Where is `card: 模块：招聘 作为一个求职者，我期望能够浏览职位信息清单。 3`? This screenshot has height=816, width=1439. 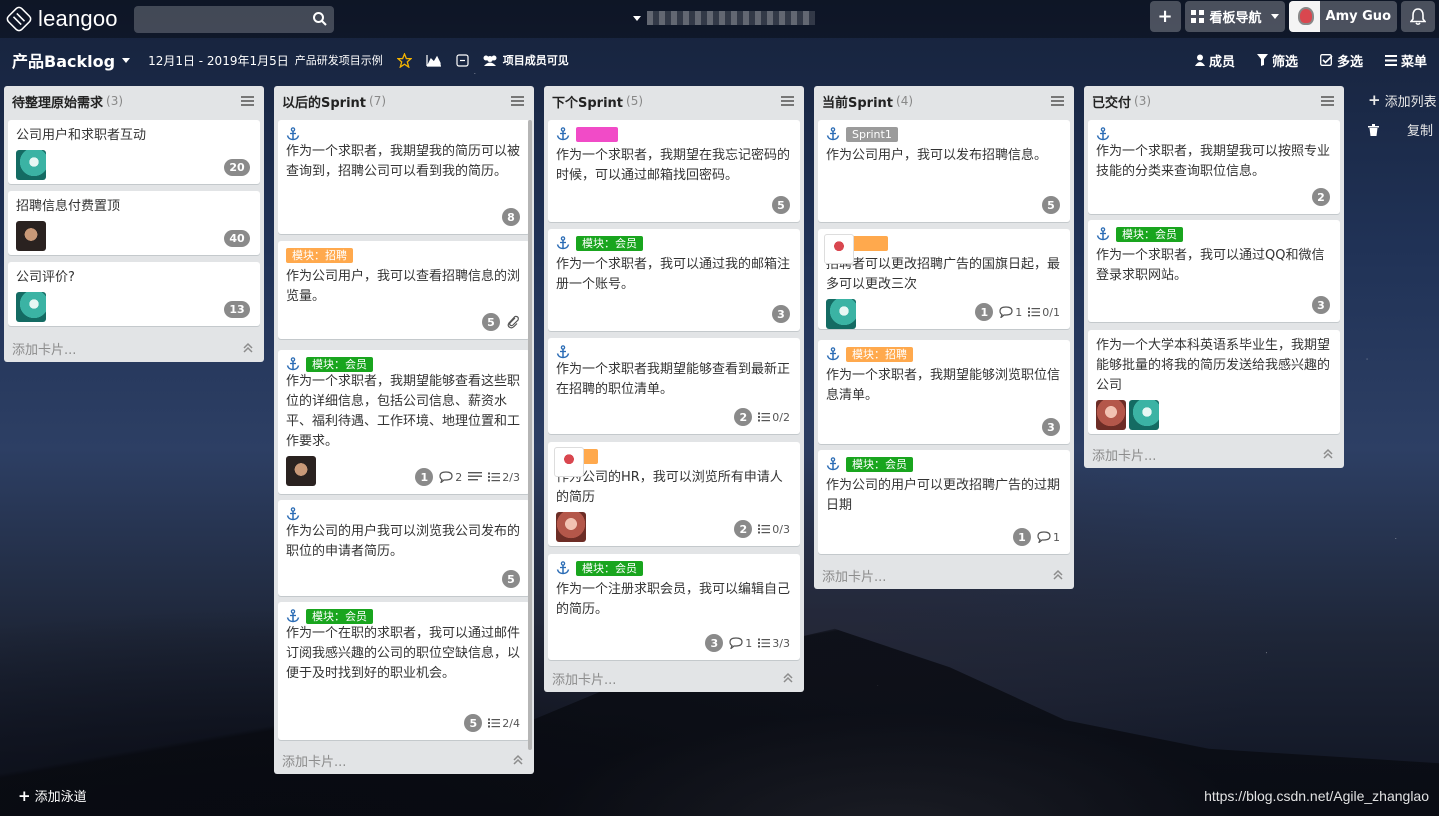
card: 模块：招聘 作为一个求职者，我期望能够浏览职位信息清单。 3 is located at coordinates (944, 392).